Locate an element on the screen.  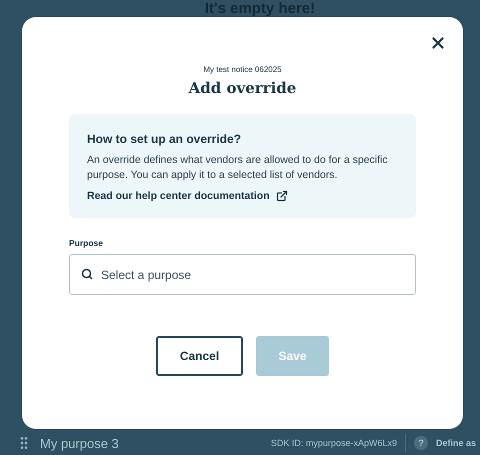
cancel-button: Cancel is located at coordinates (199, 356).